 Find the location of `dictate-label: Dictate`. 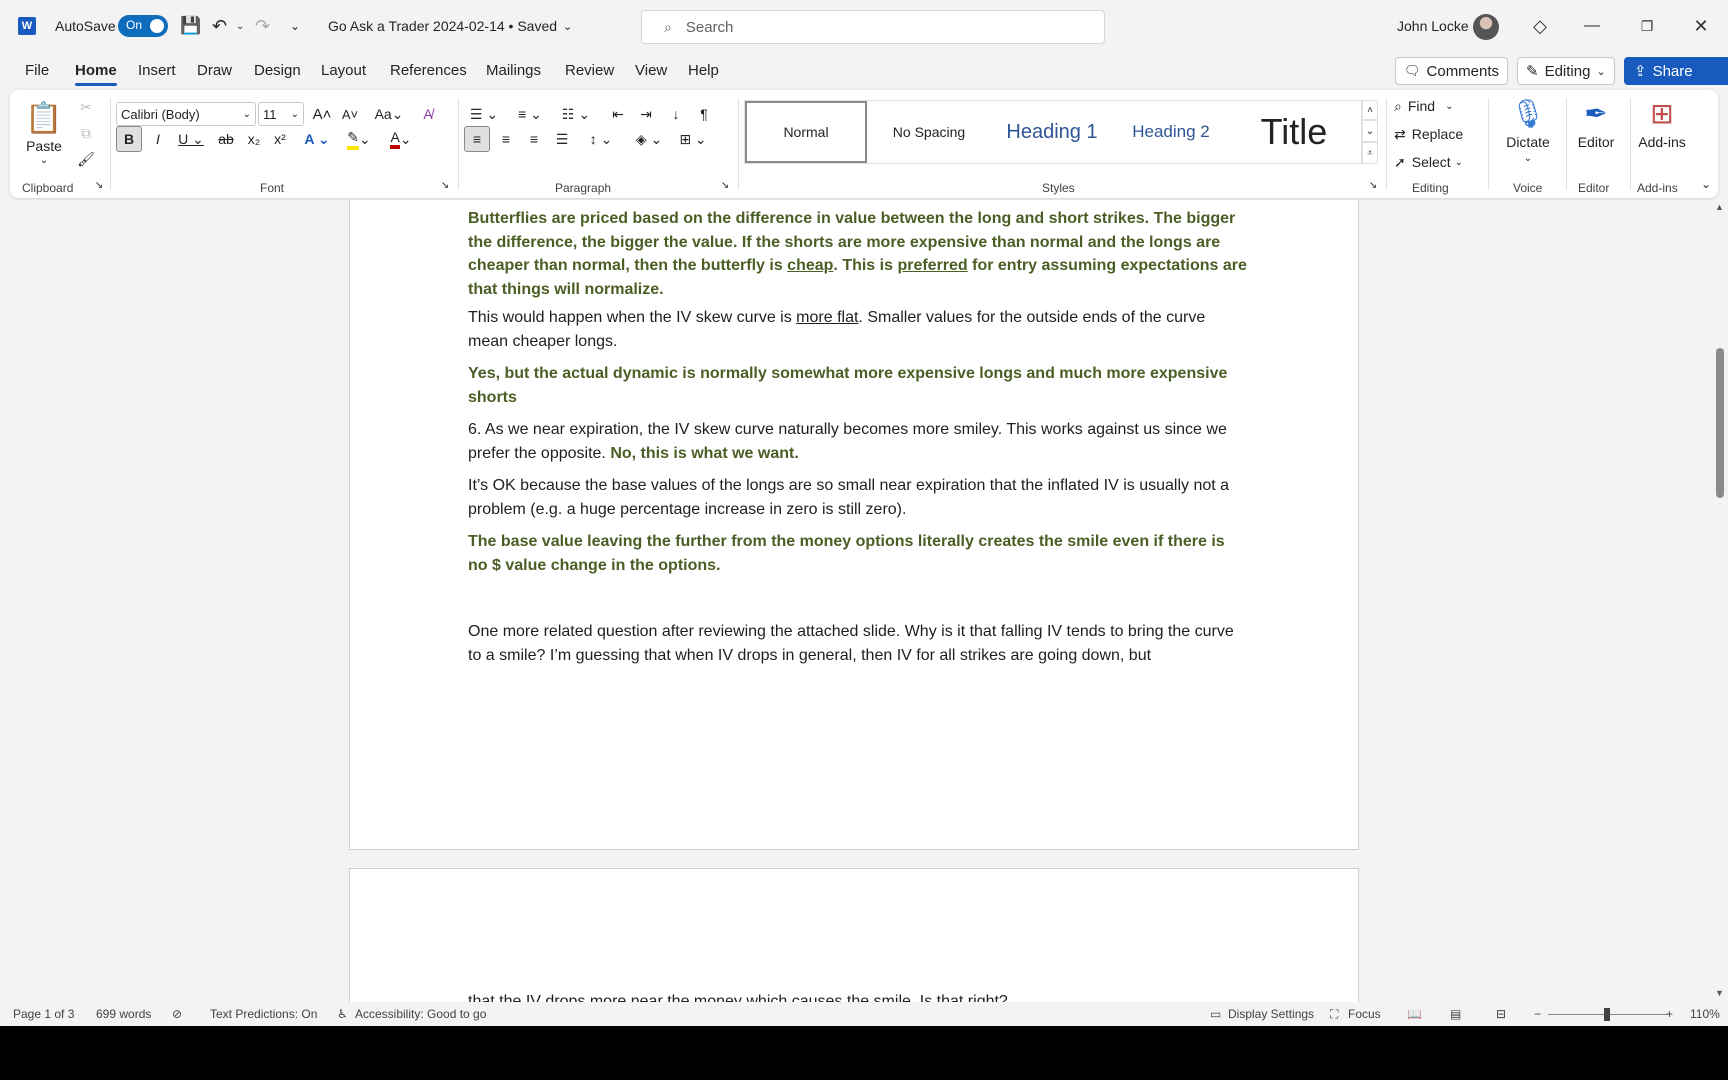

dictate-label: Dictate is located at coordinates (1528, 142).